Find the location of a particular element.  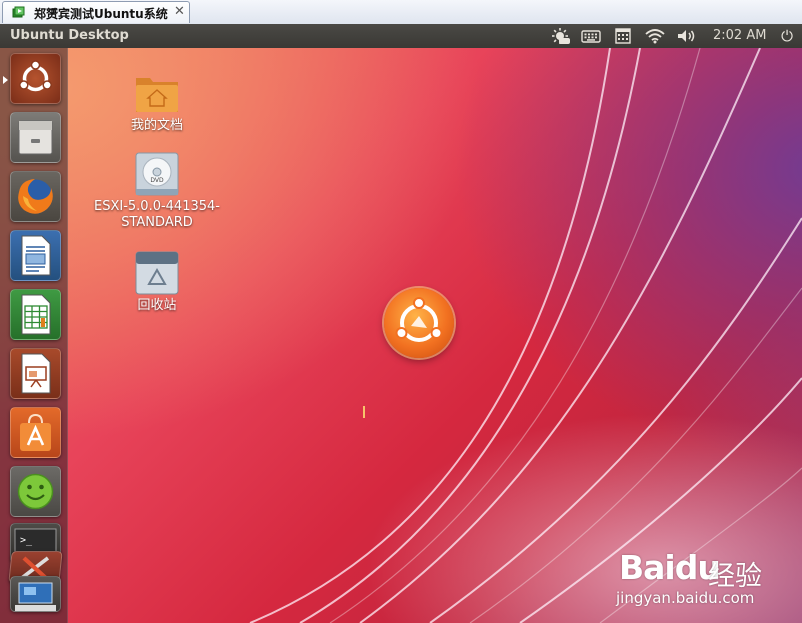

window-title: Ubuntu Desktop is located at coordinates (69, 35).